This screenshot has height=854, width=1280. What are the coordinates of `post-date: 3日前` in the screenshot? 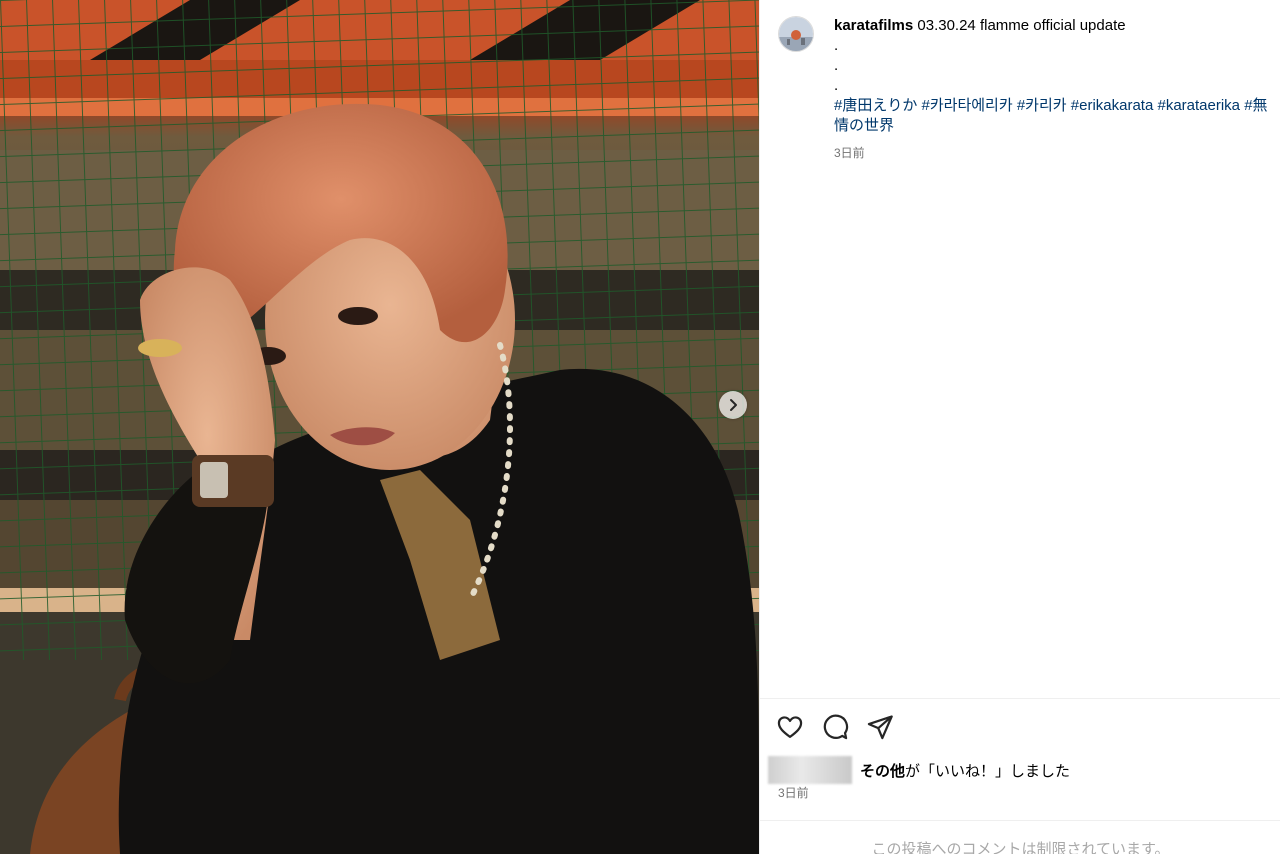 It's located at (793, 792).